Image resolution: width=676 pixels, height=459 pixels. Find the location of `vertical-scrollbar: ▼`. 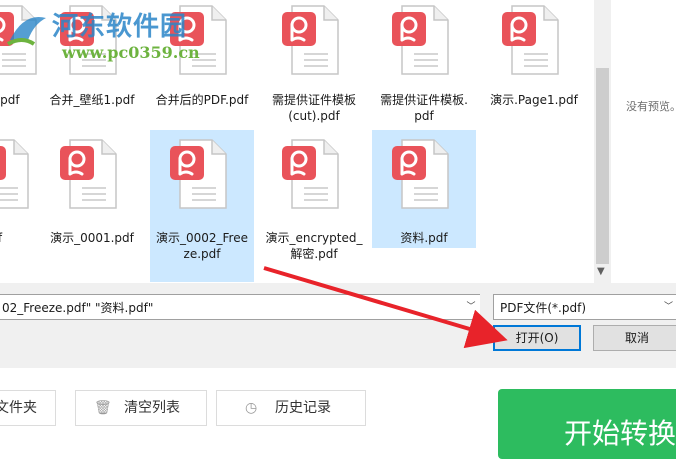

vertical-scrollbar: ▼ is located at coordinates (602, 141).